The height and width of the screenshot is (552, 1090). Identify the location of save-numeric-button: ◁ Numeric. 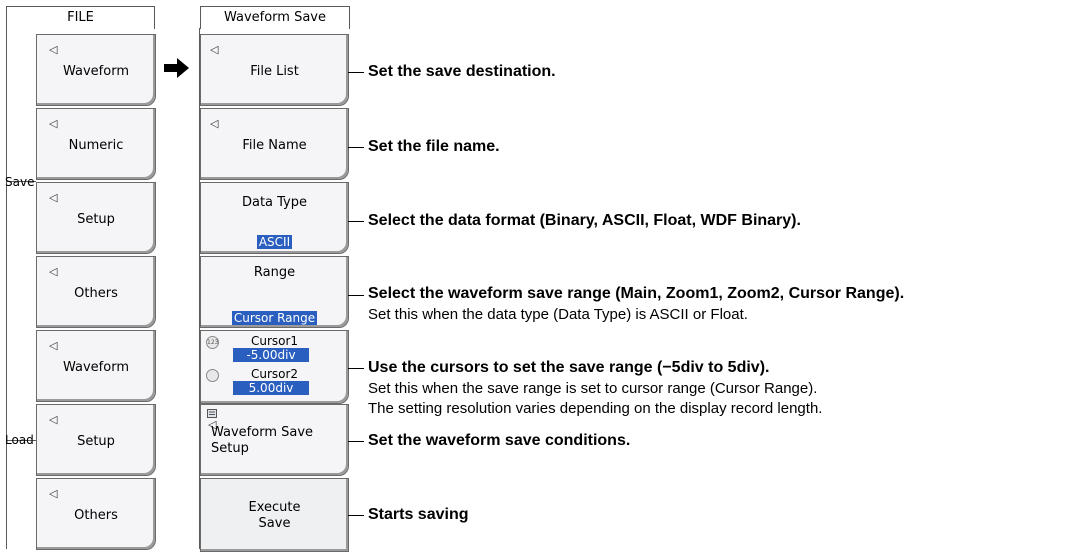
(96, 144).